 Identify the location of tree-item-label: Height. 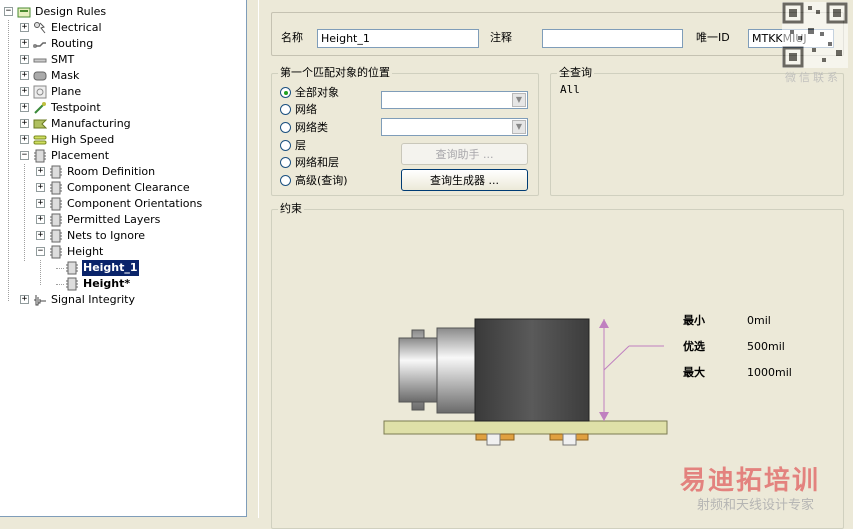
(85, 251).